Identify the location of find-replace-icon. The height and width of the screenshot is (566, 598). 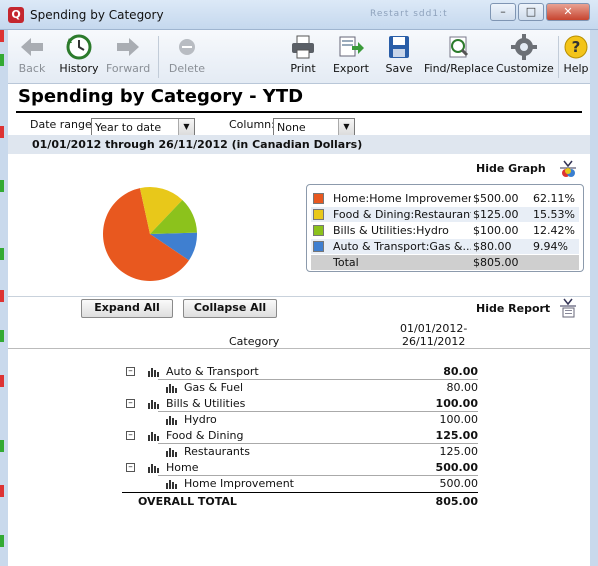
(459, 47).